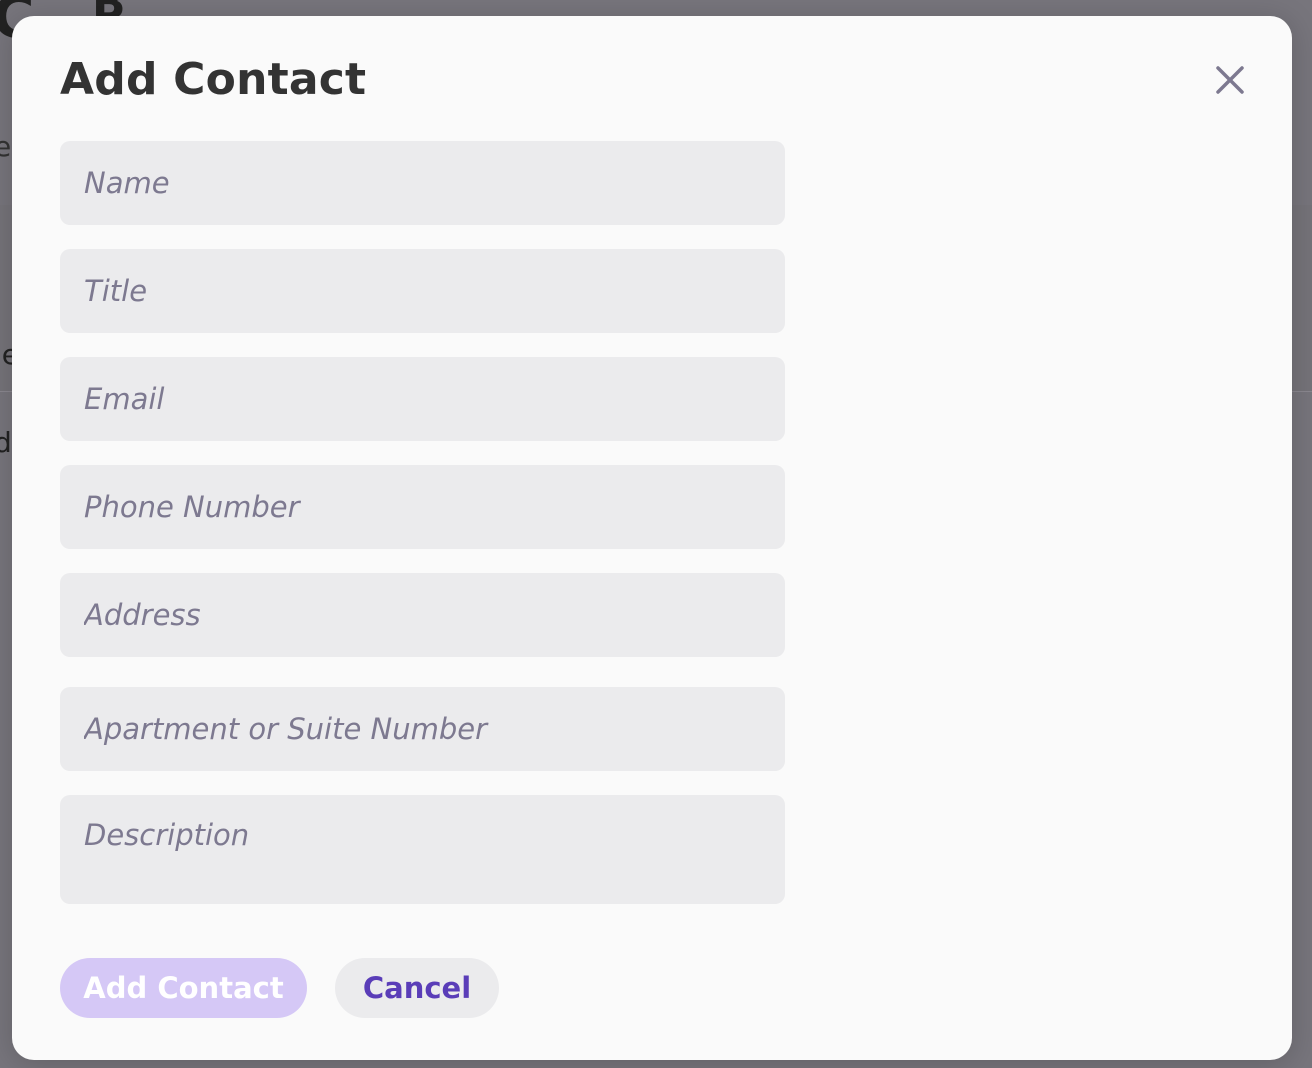 The width and height of the screenshot is (1312, 1068). What do you see at coordinates (422, 291) in the screenshot?
I see `title-field` at bounding box center [422, 291].